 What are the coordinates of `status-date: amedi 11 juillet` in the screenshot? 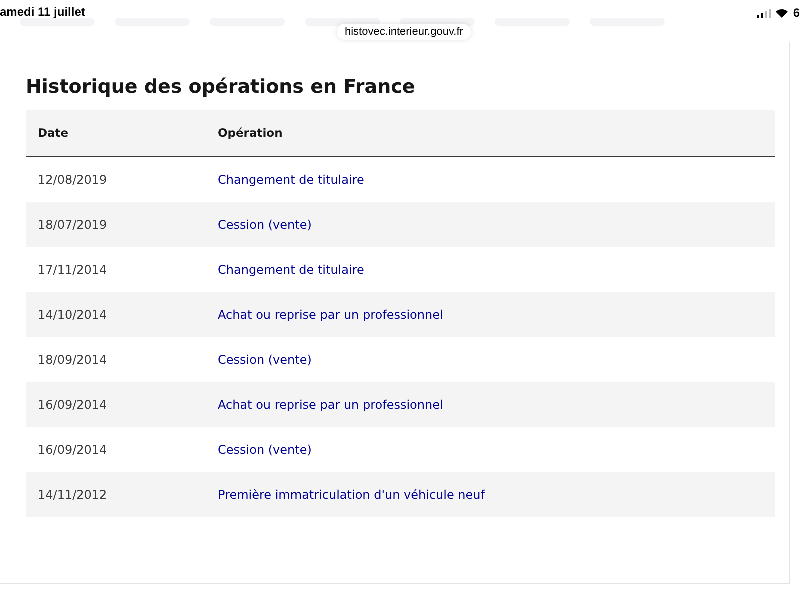 It's located at (43, 12).